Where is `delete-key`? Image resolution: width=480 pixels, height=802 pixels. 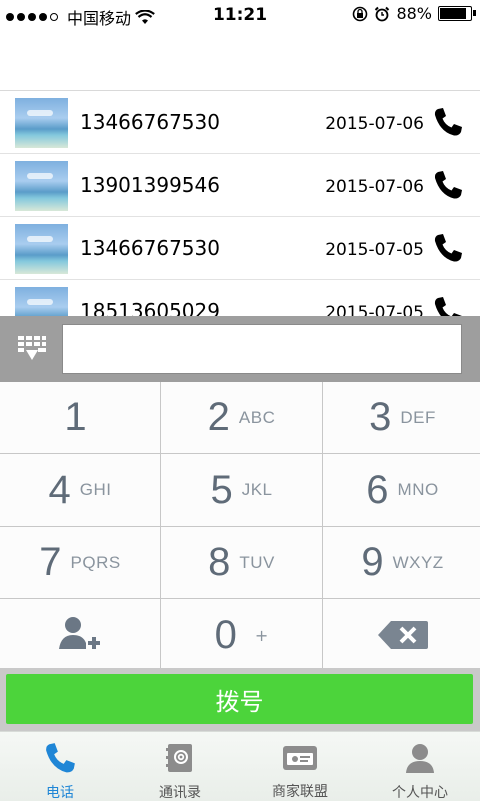 delete-key is located at coordinates (401, 635).